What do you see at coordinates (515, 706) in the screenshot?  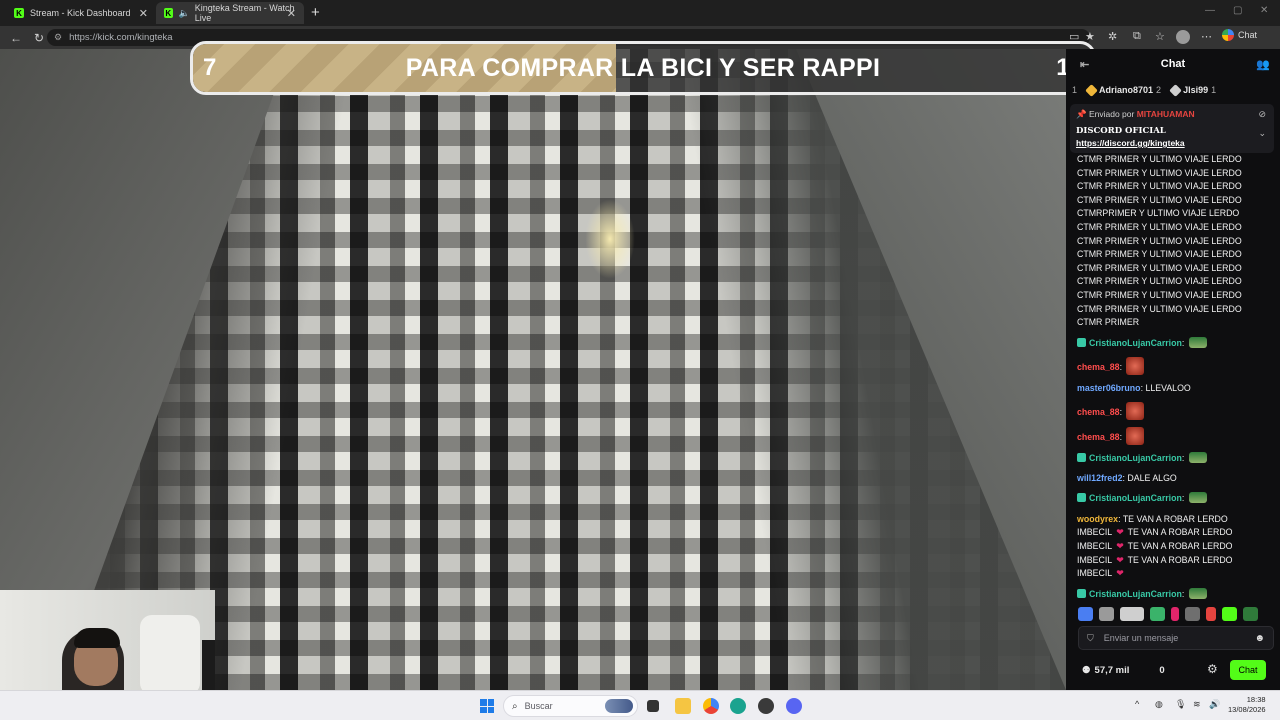 I see `search-icon: ⌕` at bounding box center [515, 706].